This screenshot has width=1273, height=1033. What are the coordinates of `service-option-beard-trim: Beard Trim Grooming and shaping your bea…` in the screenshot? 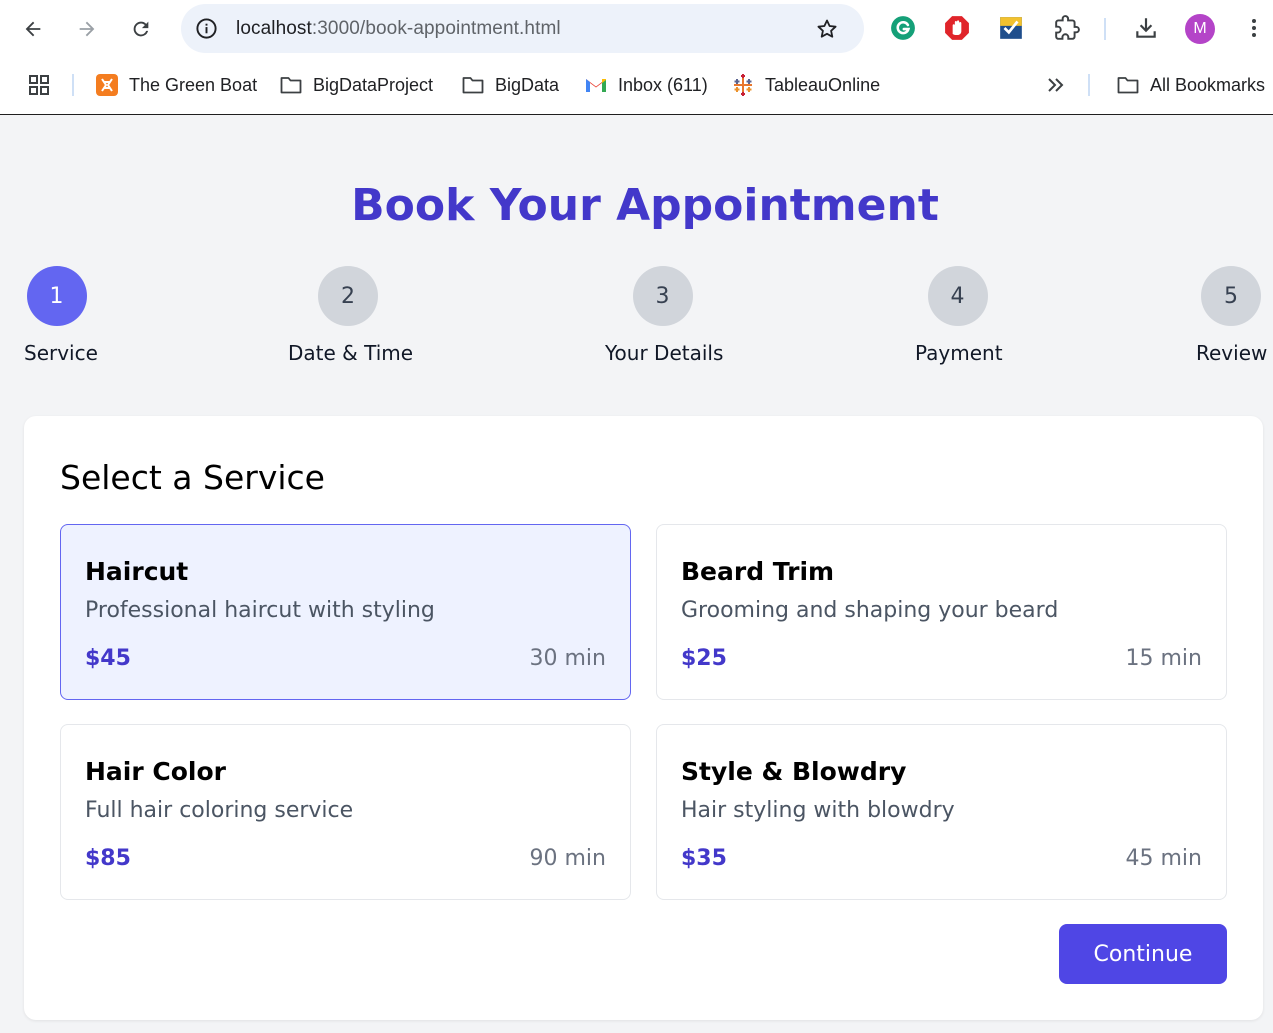 It's located at (941, 612).